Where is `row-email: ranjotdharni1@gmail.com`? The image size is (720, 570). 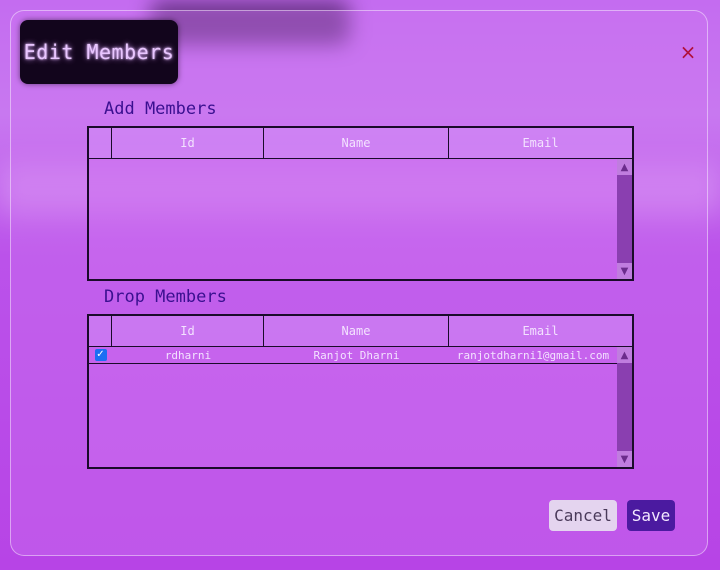 row-email: ranjotdharni1@gmail.com is located at coordinates (533, 355).